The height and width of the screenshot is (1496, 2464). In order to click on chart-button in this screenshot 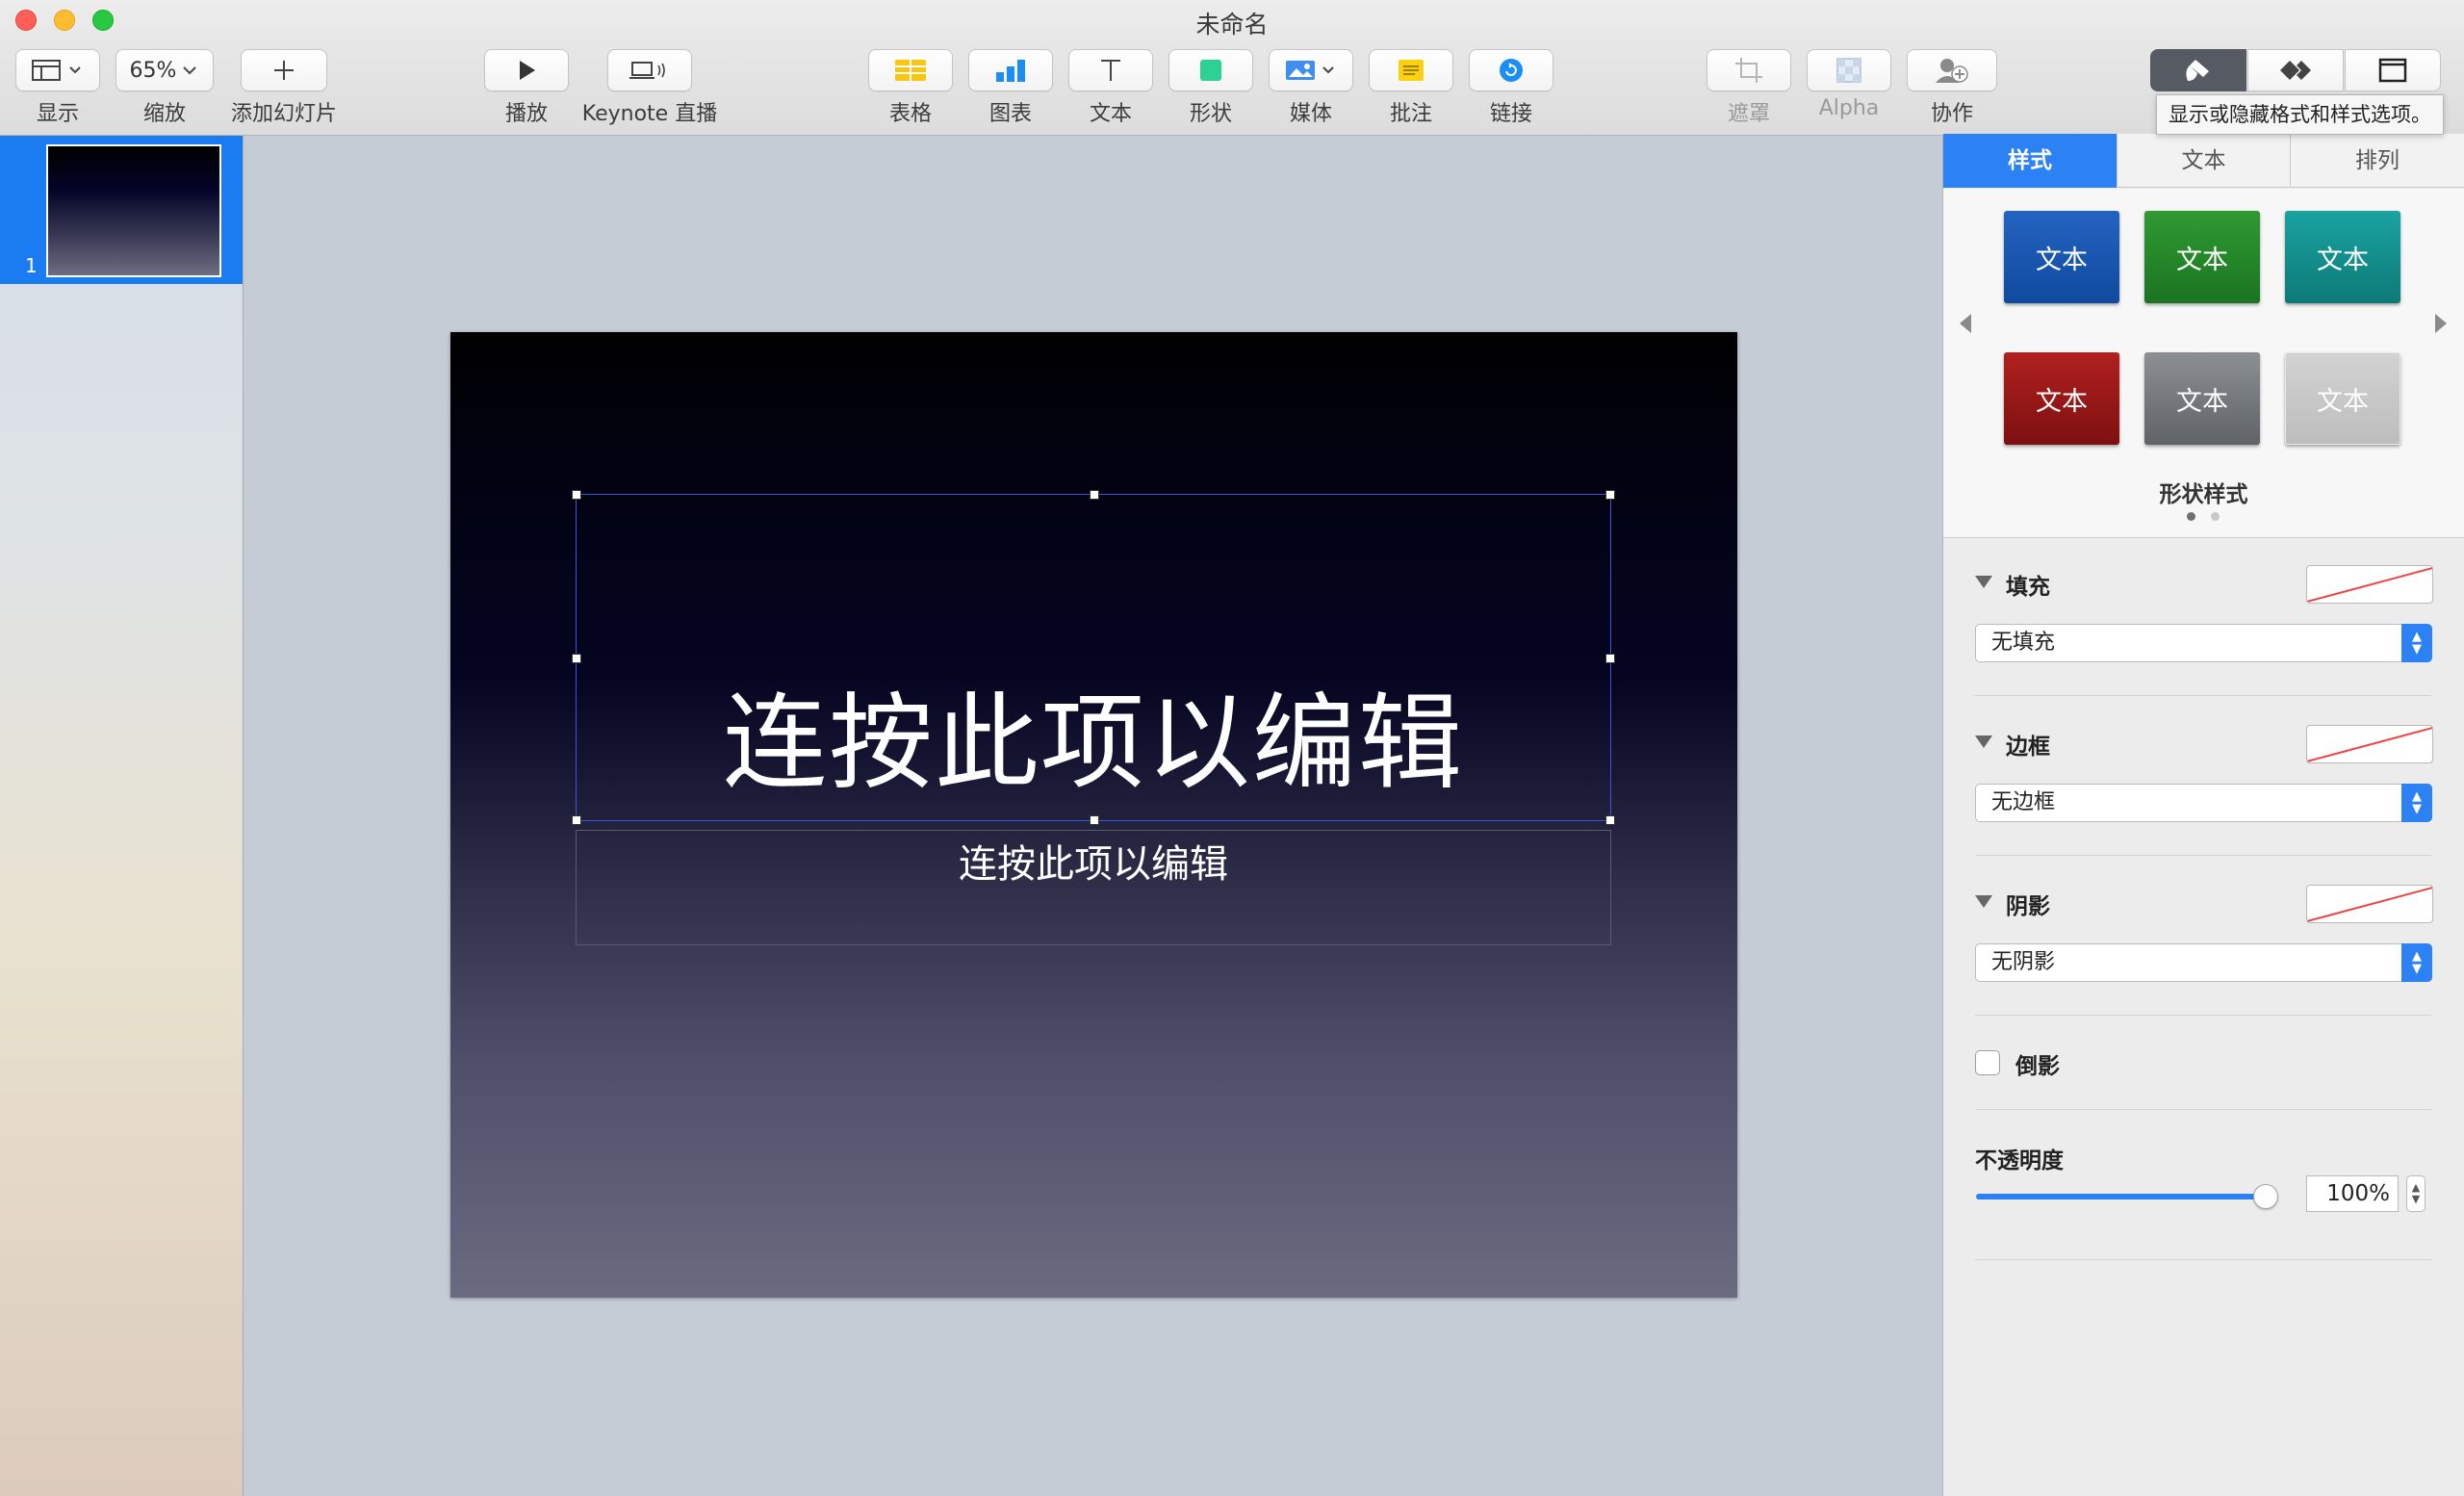, I will do `click(1010, 70)`.